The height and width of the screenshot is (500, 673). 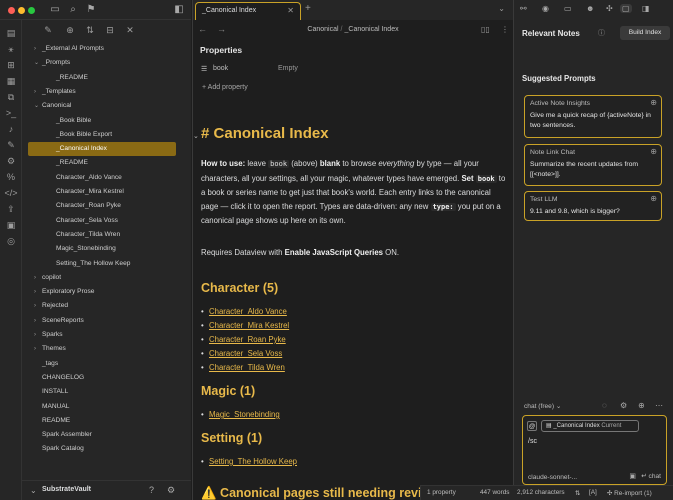 I want to click on tree-folder: › Themes, so click(x=104, y=349).